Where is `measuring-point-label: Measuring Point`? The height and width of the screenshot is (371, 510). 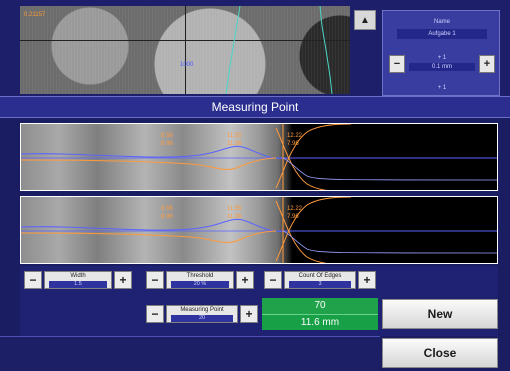
measuring-point-label: Measuring Point is located at coordinates (202, 310).